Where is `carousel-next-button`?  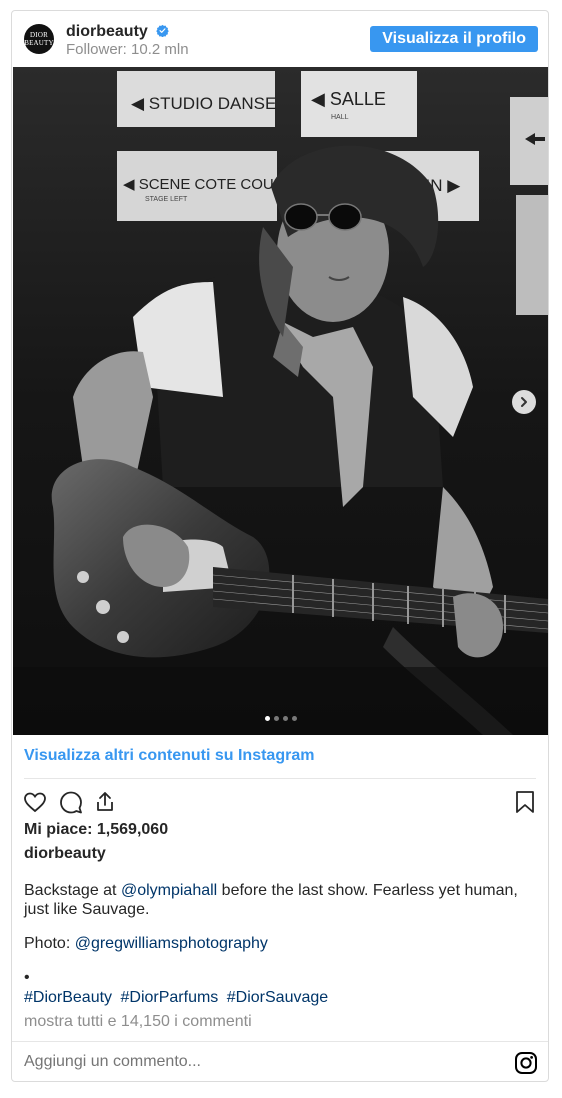 carousel-next-button is located at coordinates (524, 402).